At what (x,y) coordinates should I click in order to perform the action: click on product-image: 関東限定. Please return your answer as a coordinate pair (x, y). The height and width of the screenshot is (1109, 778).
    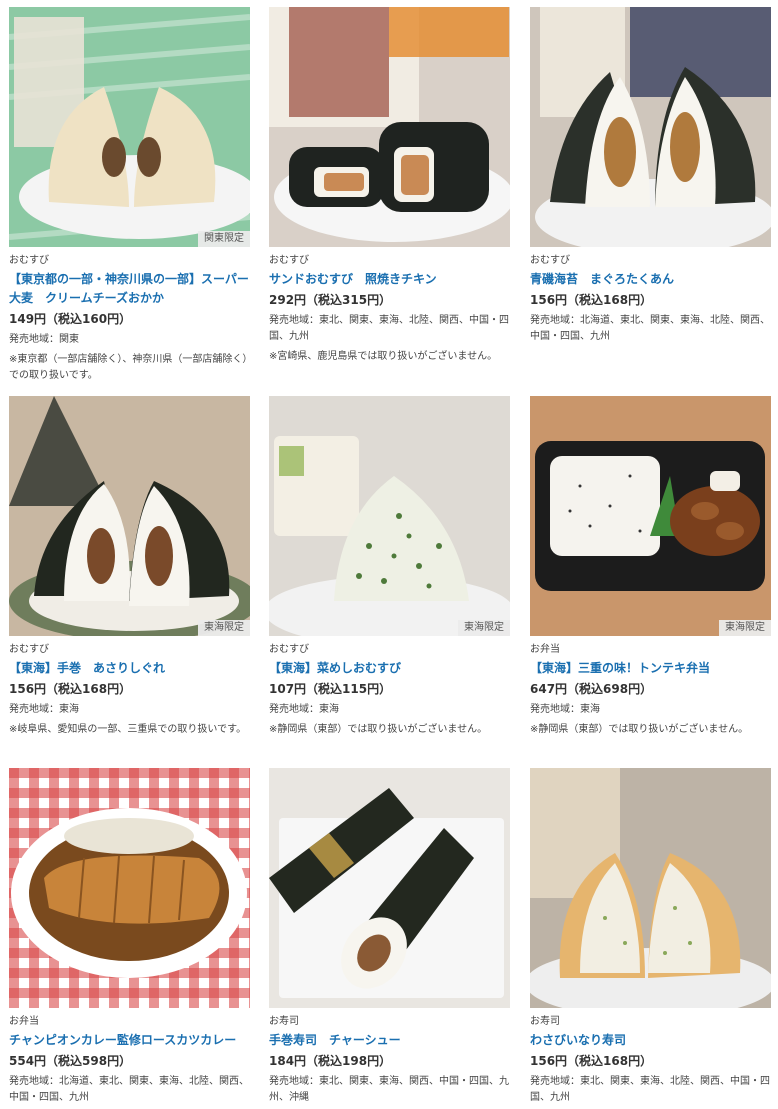
    Looking at the image, I should click on (129, 127).